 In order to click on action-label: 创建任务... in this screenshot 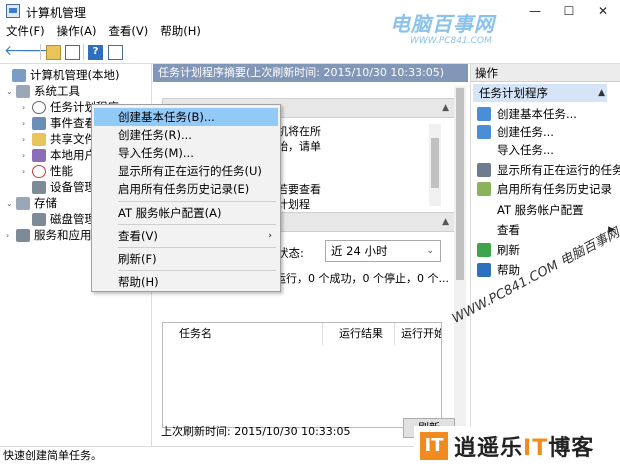, I will do `click(525, 132)`.